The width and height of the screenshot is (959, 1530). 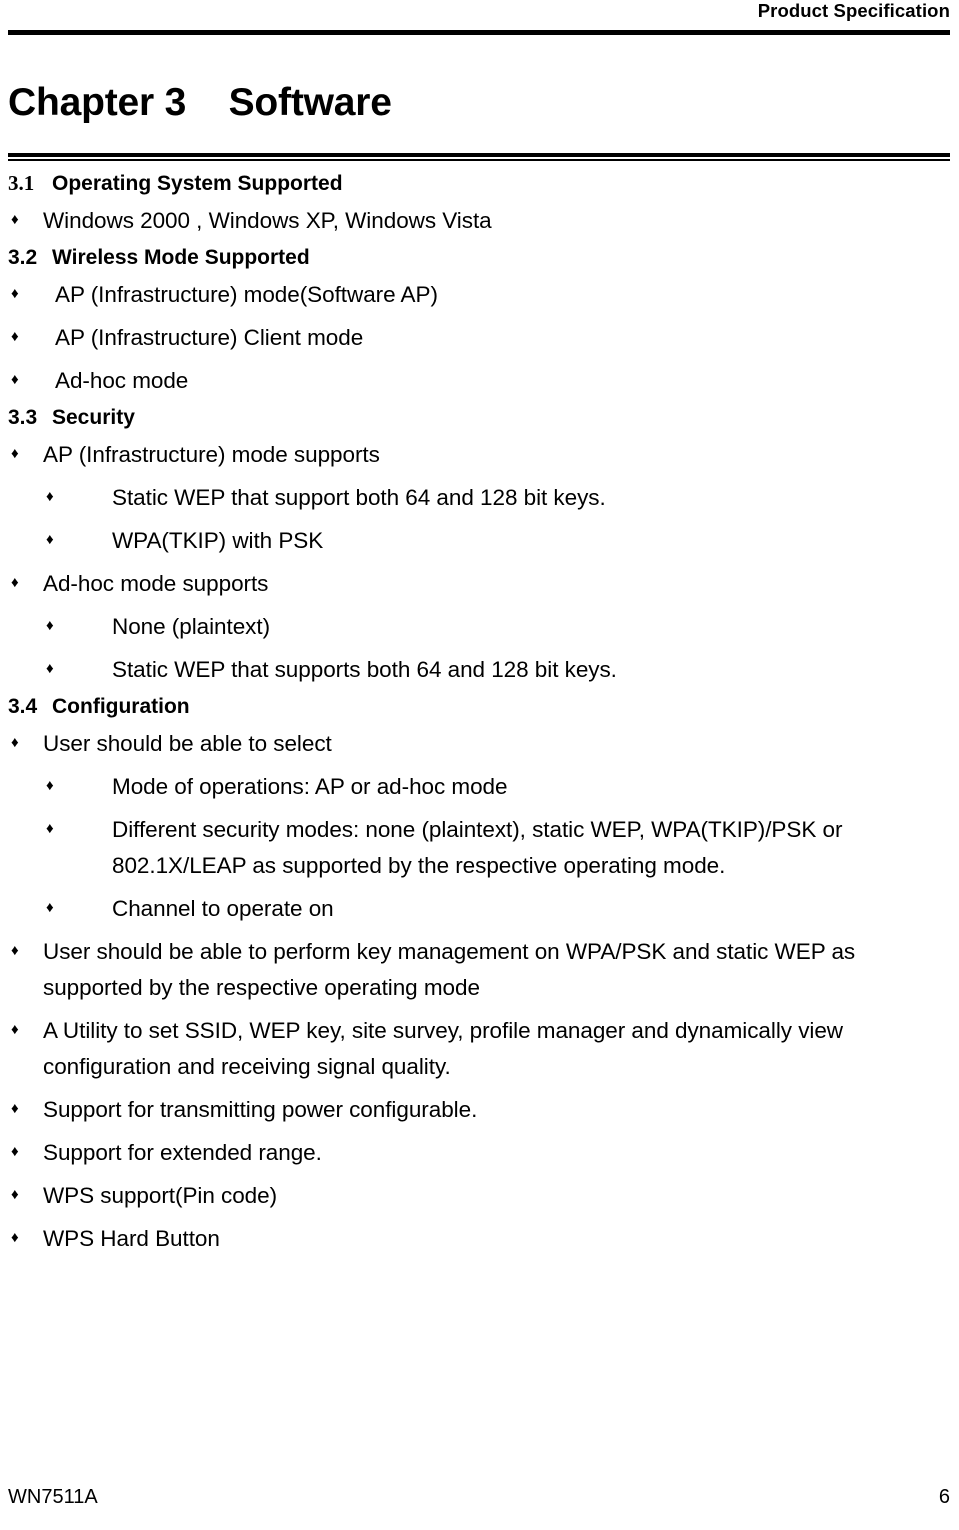 I want to click on section-number: 3.3, so click(x=23, y=417).